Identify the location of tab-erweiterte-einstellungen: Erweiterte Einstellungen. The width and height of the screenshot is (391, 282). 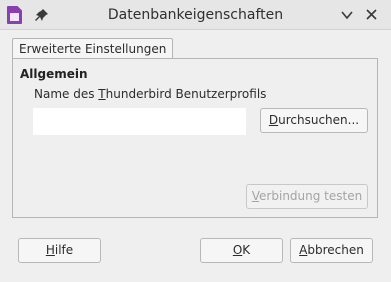
(93, 48).